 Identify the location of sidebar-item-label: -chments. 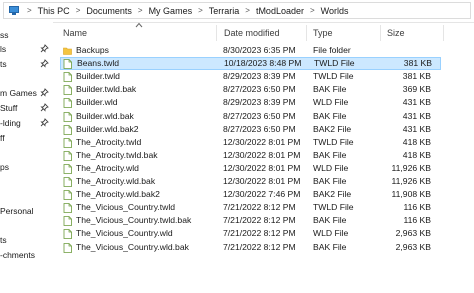
(17, 255).